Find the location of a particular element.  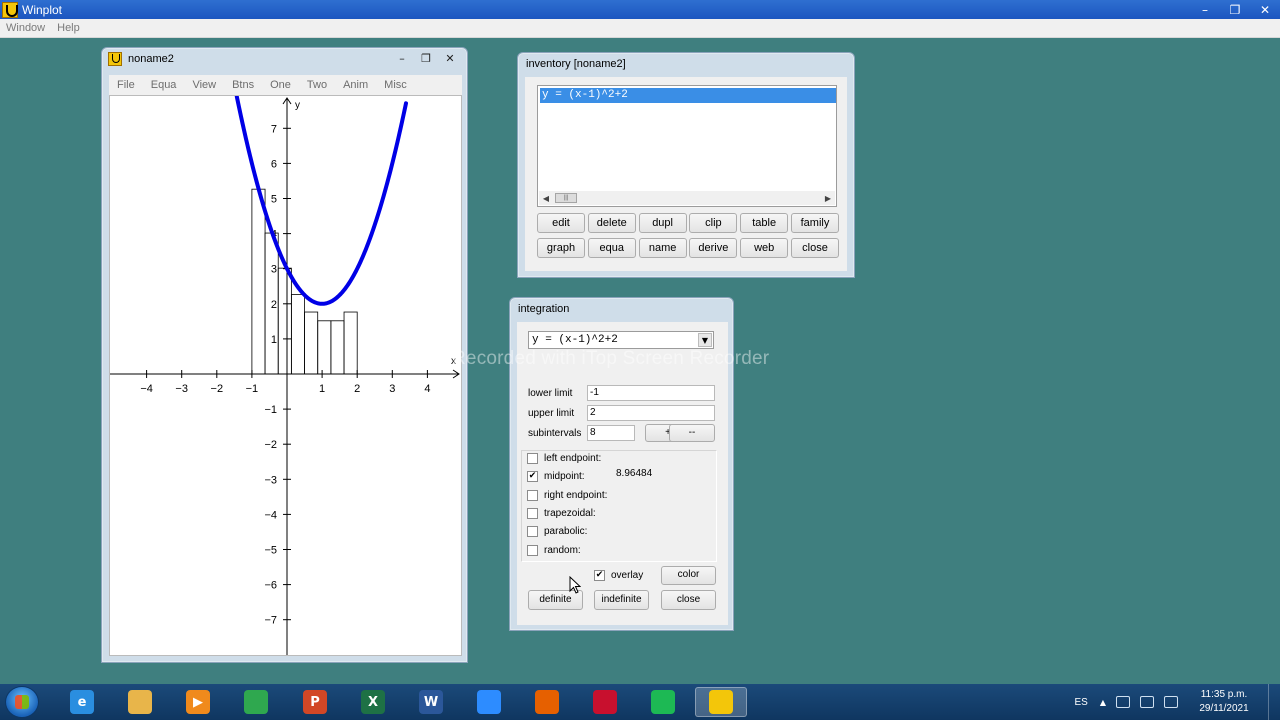

decrease-subintervals-button: -- is located at coordinates (692, 433).